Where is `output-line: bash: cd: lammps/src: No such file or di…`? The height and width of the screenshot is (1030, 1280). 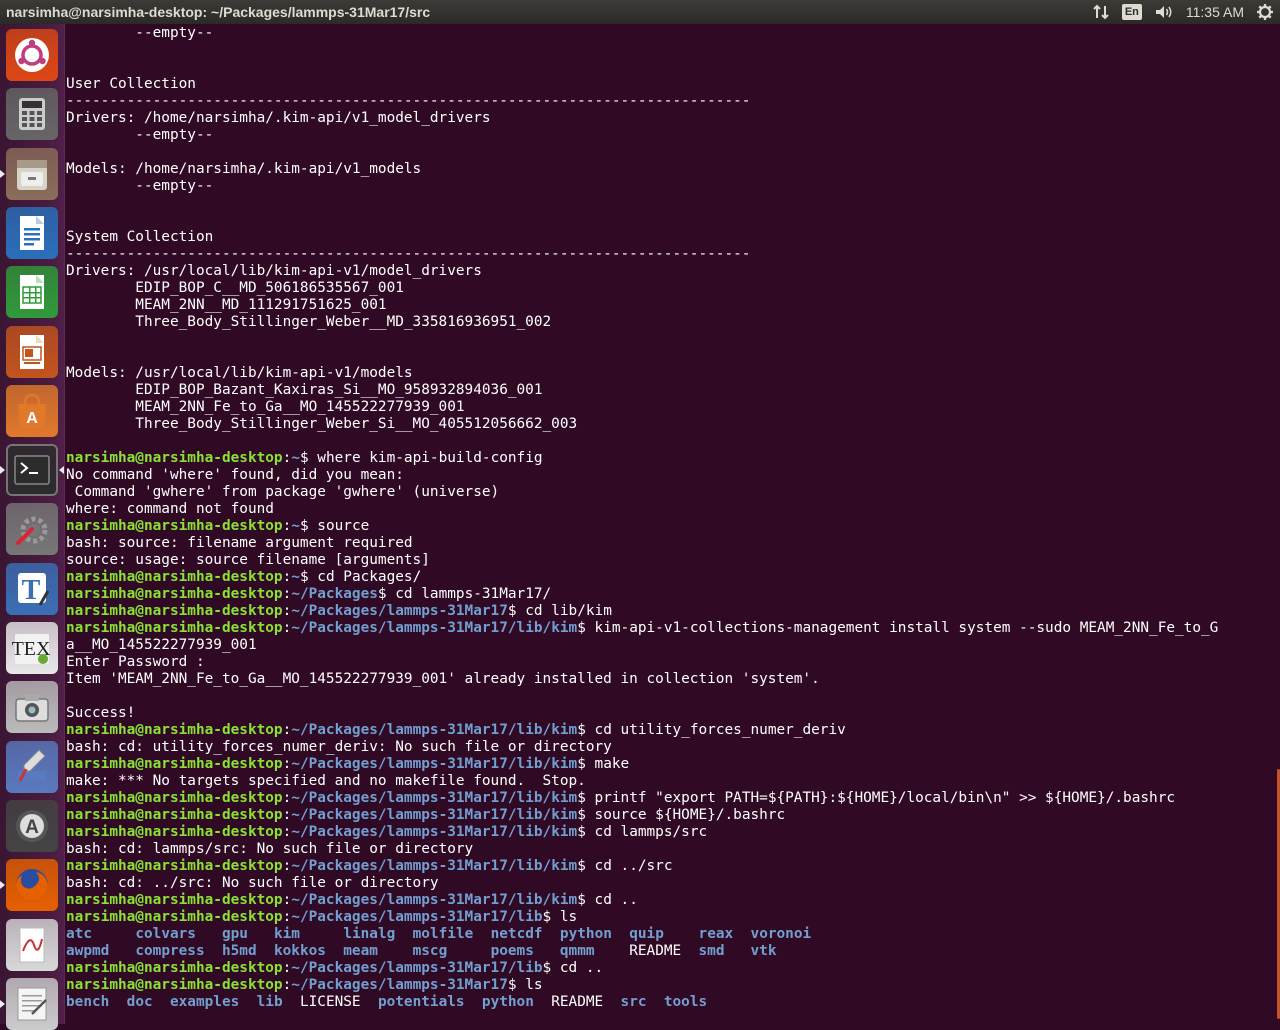
output-line: bash: cd: lammps/src: No such file or di… is located at coordinates (270, 849).